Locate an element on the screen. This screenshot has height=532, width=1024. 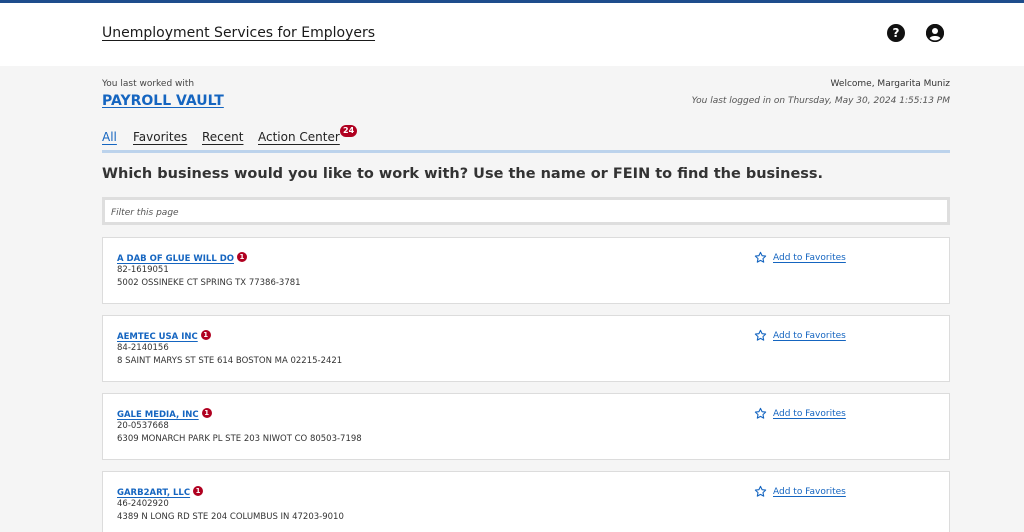
business-fein: 46-2402920 is located at coordinates (143, 504).